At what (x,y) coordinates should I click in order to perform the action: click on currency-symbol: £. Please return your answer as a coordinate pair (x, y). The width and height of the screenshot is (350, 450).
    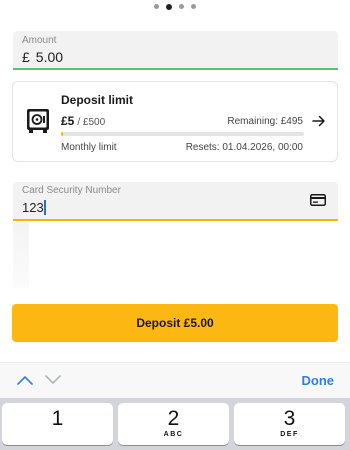
    Looking at the image, I should click on (26, 57).